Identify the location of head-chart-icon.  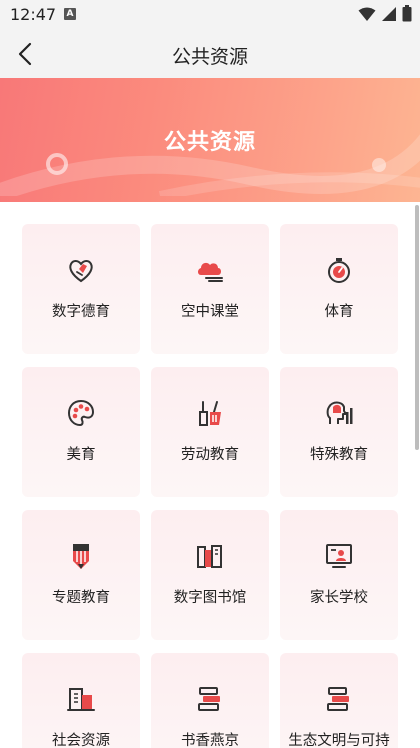
(339, 412).